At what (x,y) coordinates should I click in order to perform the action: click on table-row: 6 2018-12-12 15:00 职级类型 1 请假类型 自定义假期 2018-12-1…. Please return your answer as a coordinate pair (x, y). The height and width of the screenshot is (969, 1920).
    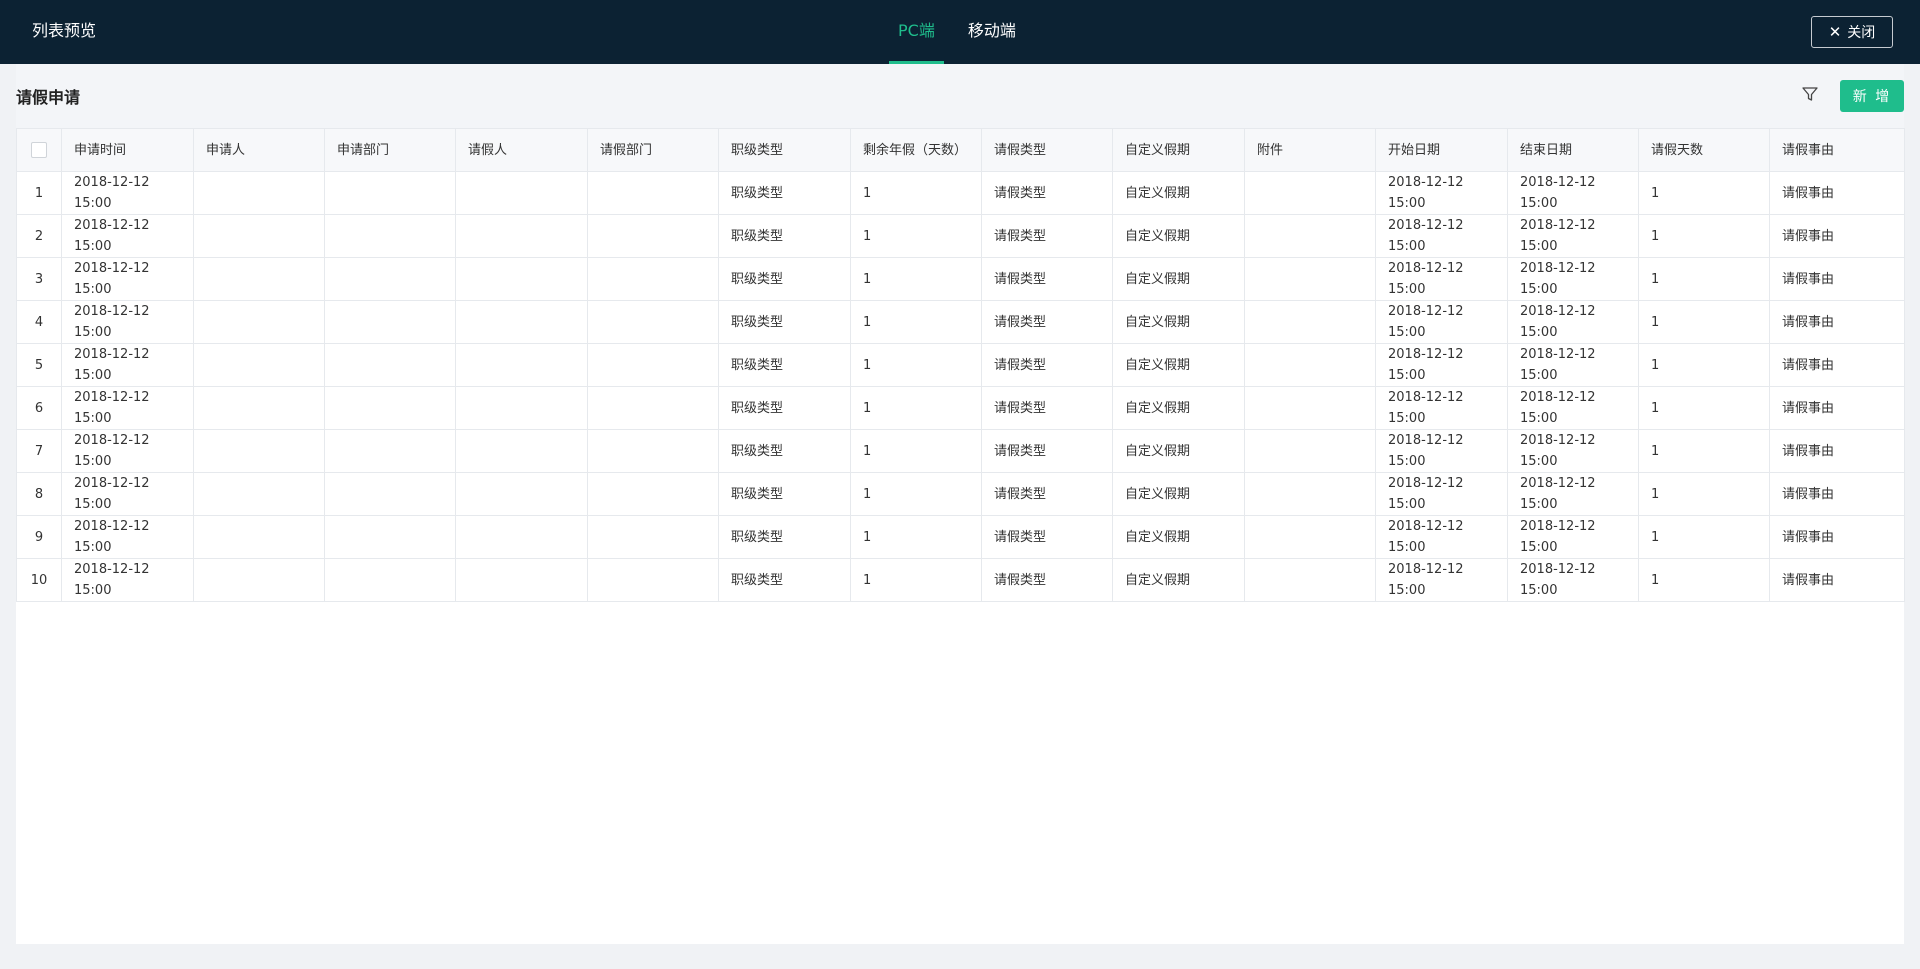
    Looking at the image, I should click on (960, 408).